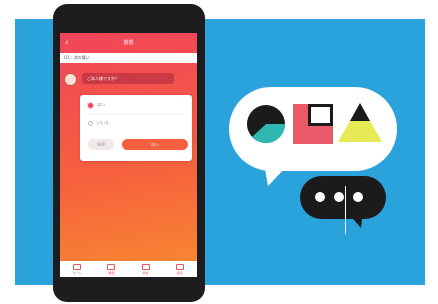 The height and width of the screenshot is (304, 438). Describe the element at coordinates (155, 144) in the screenshot. I see `next-button: 次へ` at that location.